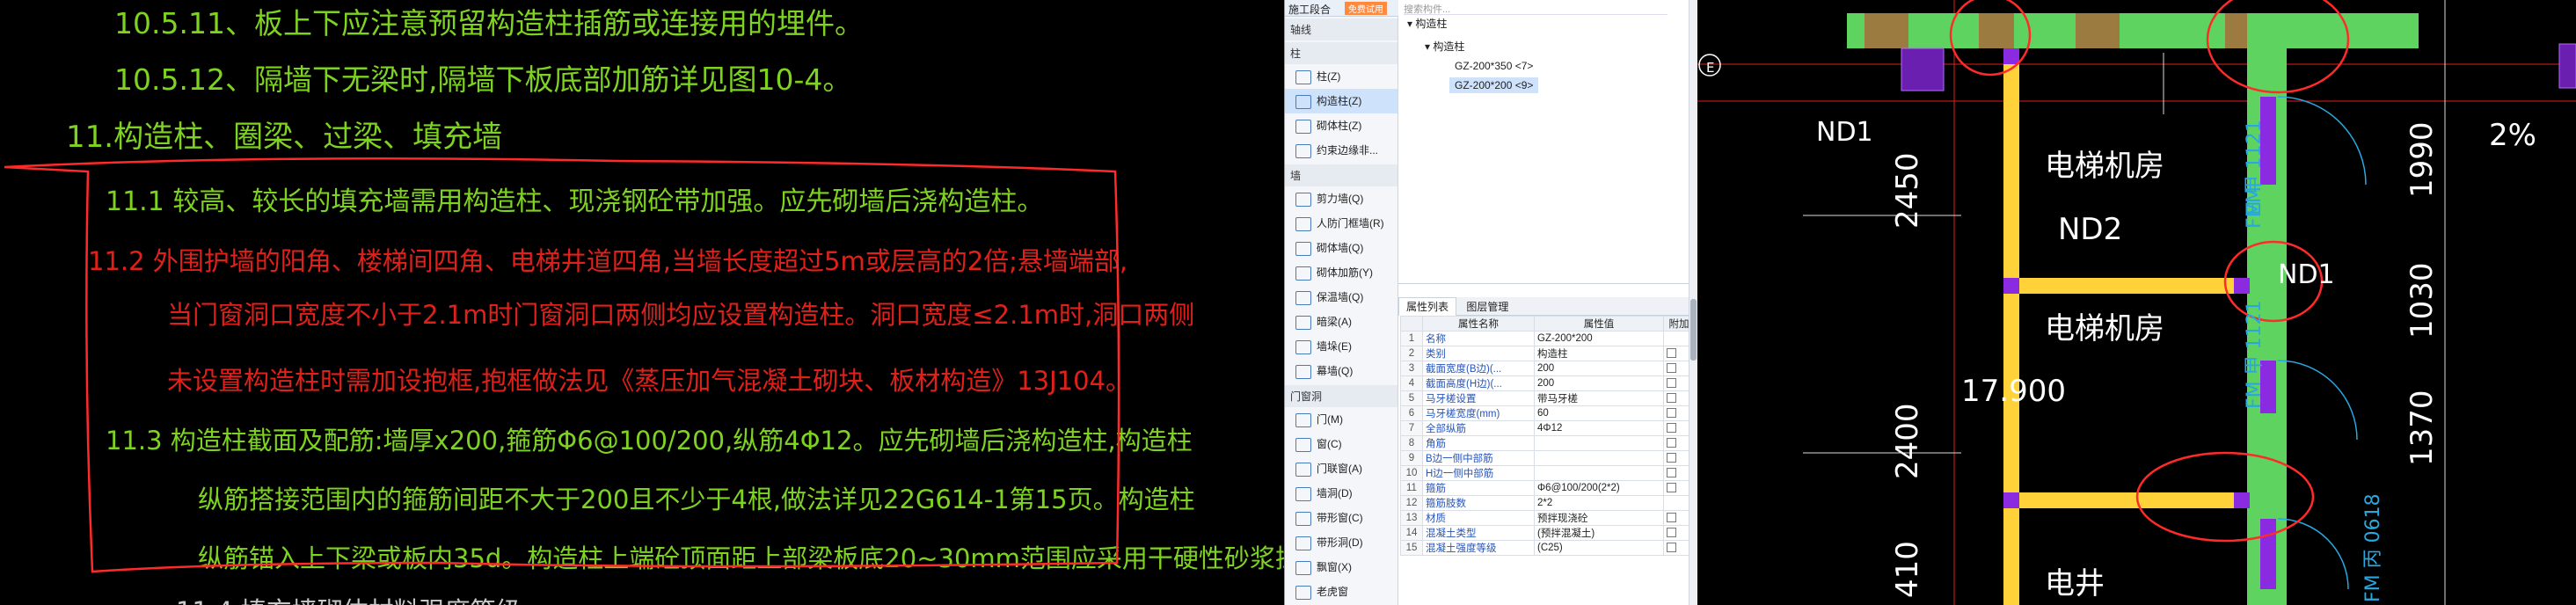 Image resolution: width=2576 pixels, height=605 pixels. Describe the element at coordinates (1907, 570) in the screenshot. I see `plan-label-p-d410: 410` at that location.